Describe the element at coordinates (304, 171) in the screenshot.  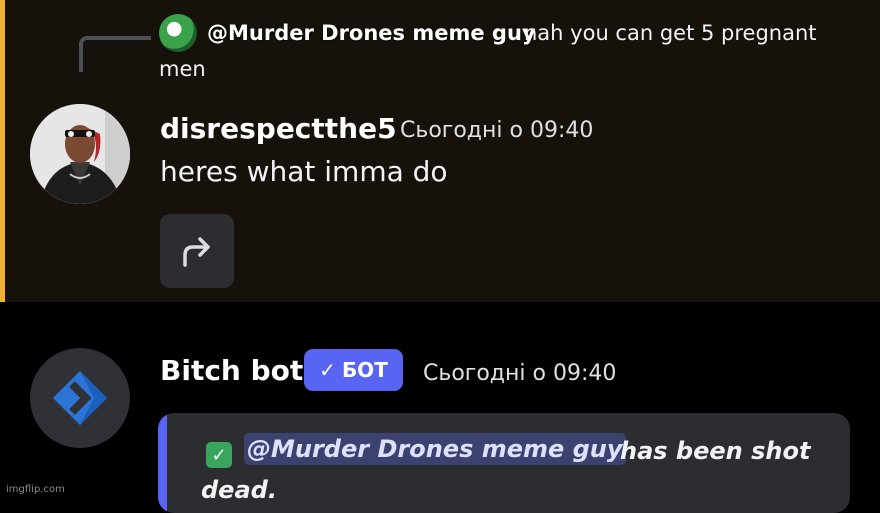
I see `message-text: heres what imma do` at that location.